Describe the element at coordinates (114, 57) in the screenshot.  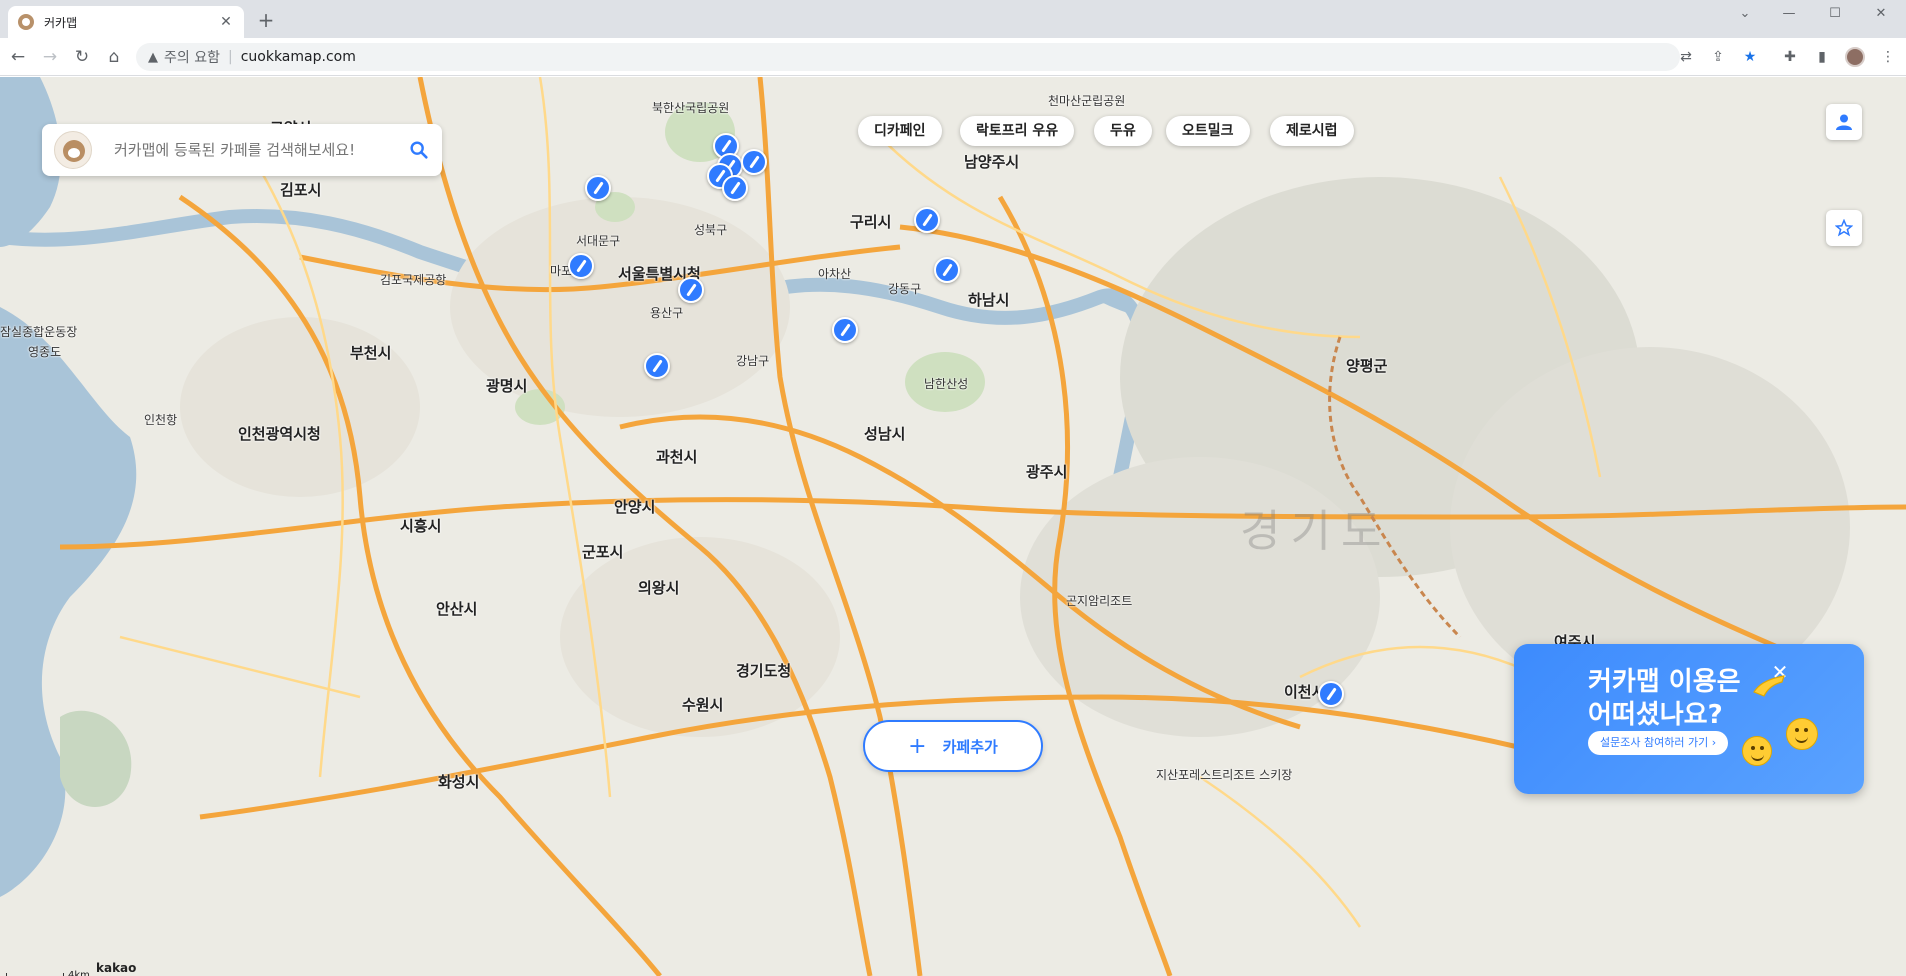
I see `home-icon: ⌂` at that location.